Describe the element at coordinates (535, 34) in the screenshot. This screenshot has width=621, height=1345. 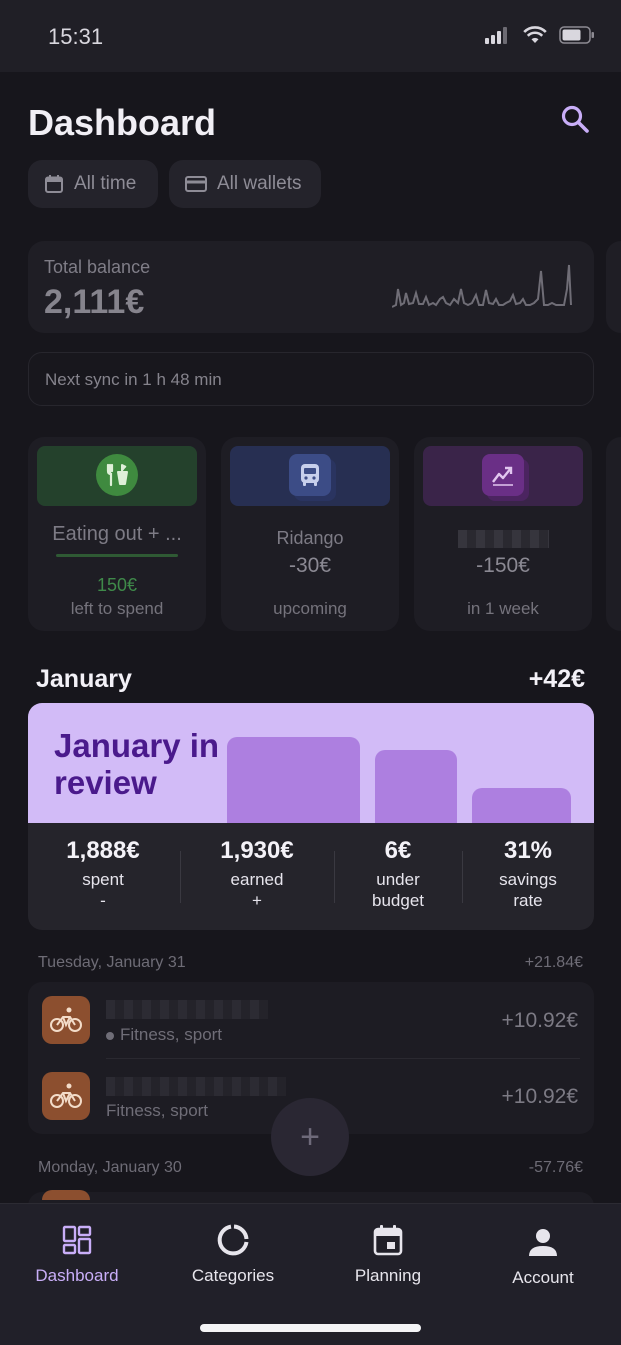
I see `wifi-icon` at that location.